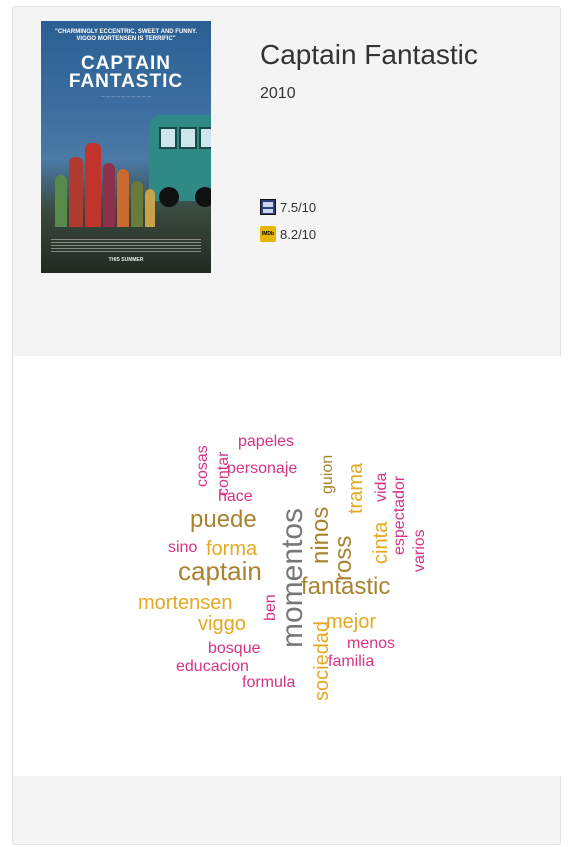 The height and width of the screenshot is (847, 575). Describe the element at coordinates (369, 54) in the screenshot. I see `movie-title: Captain Fantastic` at that location.